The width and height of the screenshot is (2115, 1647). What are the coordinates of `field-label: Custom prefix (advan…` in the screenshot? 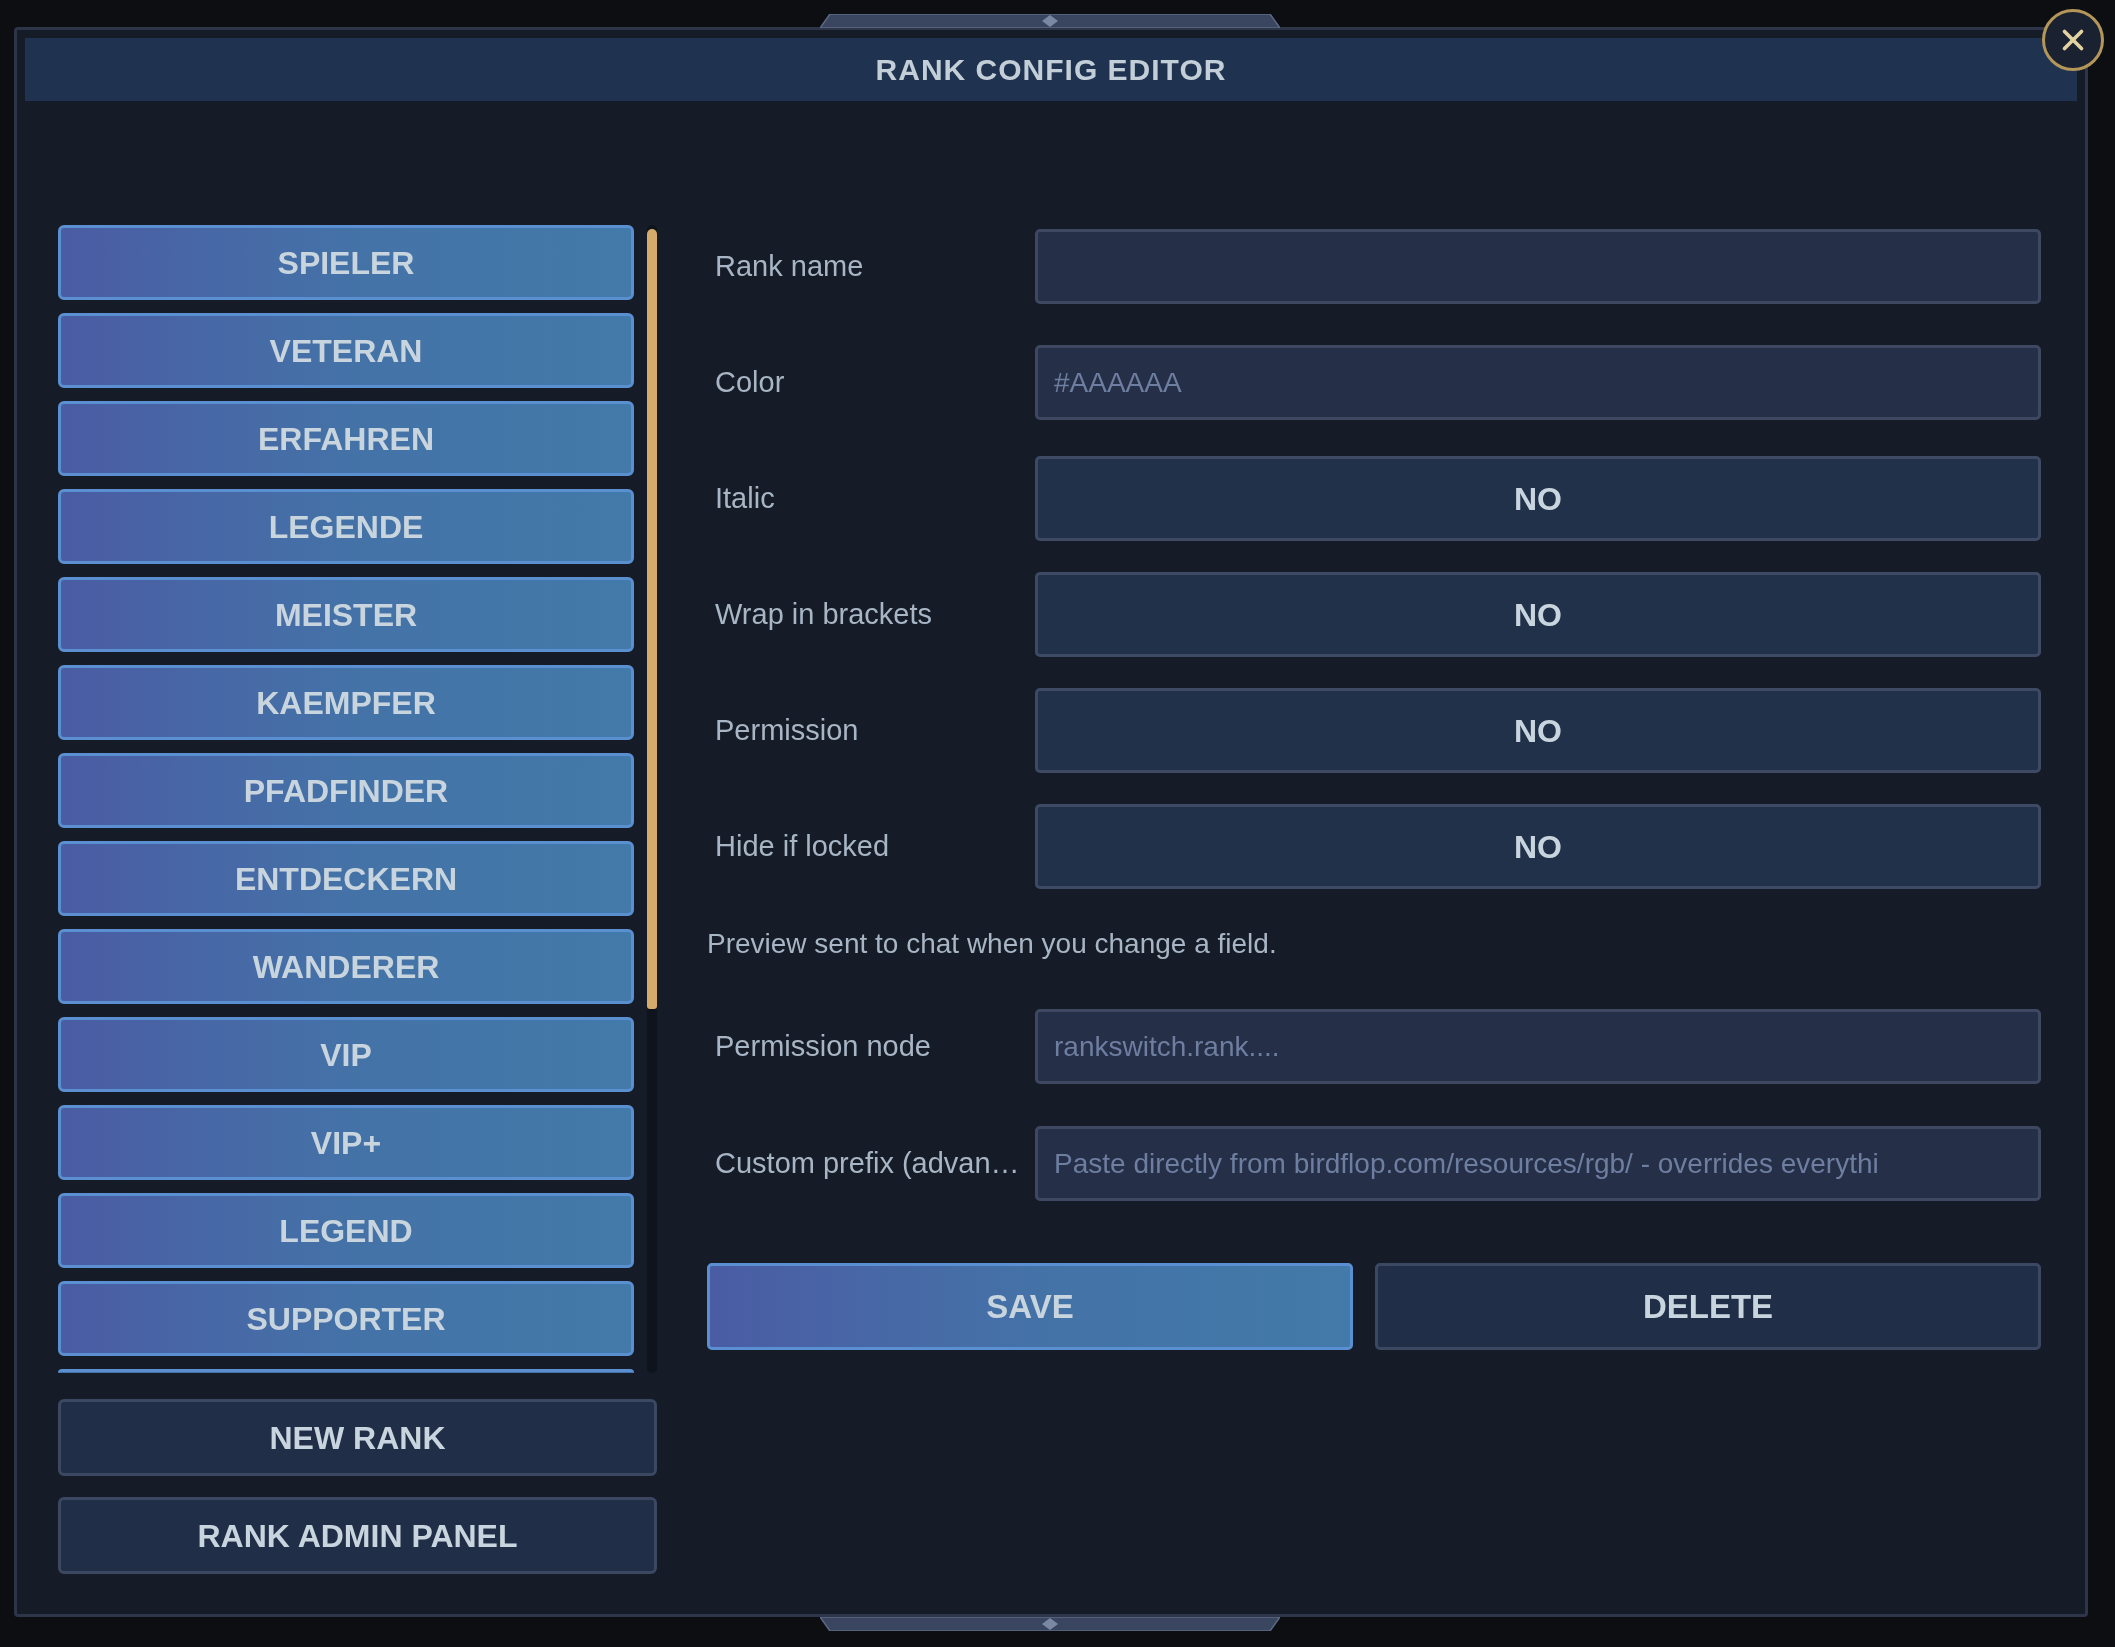 It's located at (867, 1163).